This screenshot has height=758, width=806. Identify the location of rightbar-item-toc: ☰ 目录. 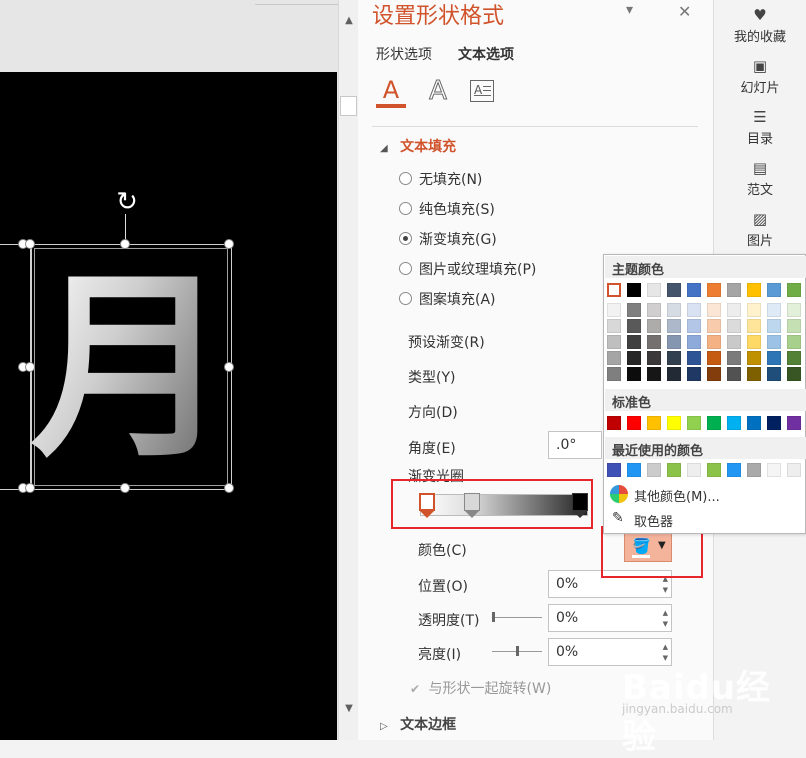
(760, 127).